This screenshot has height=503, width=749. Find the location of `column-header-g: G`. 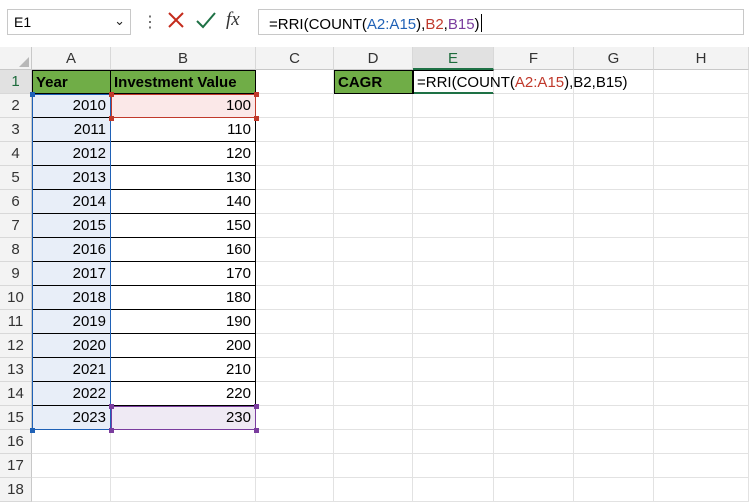

column-header-g: G is located at coordinates (614, 58).